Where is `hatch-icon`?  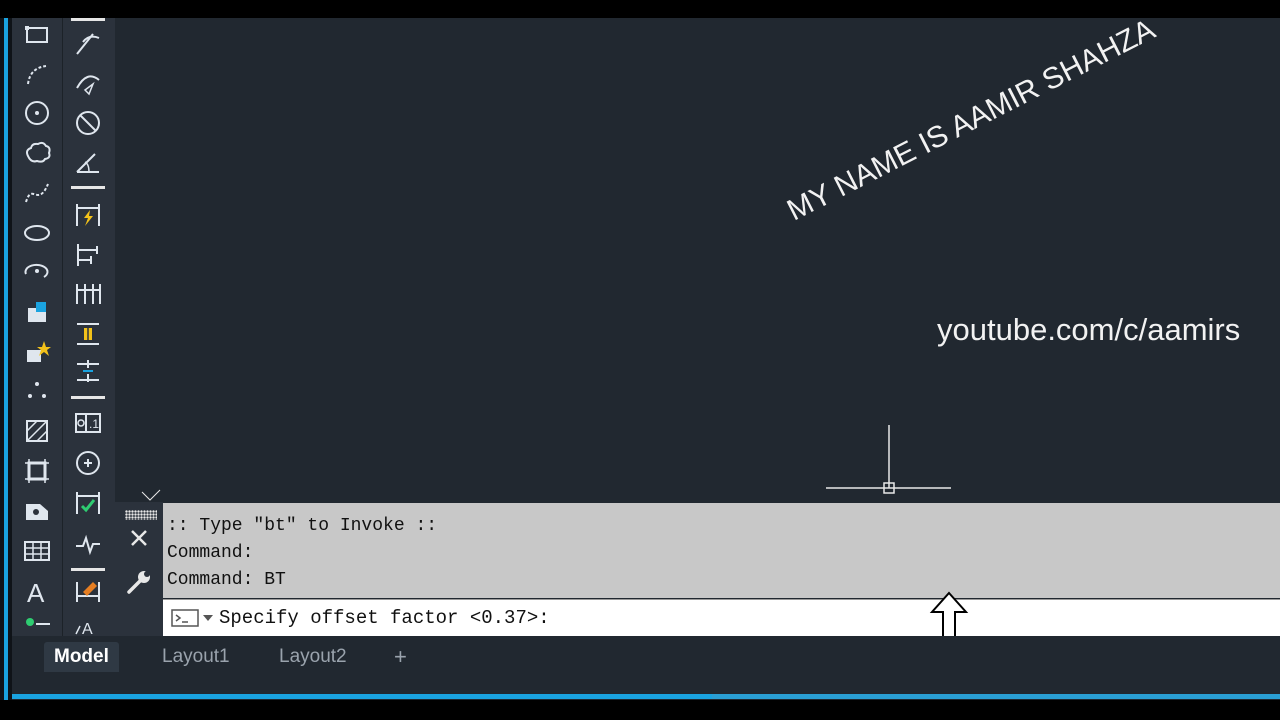 hatch-icon is located at coordinates (37, 431).